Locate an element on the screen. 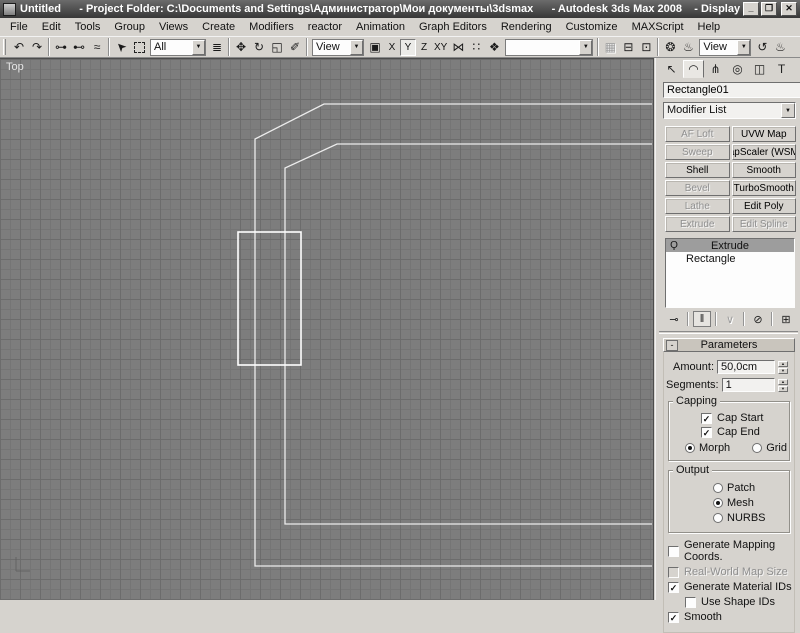 Image resolution: width=800 pixels, height=633 pixels. modifier-button-turbosmooth: TurboSmooth is located at coordinates (763, 188).